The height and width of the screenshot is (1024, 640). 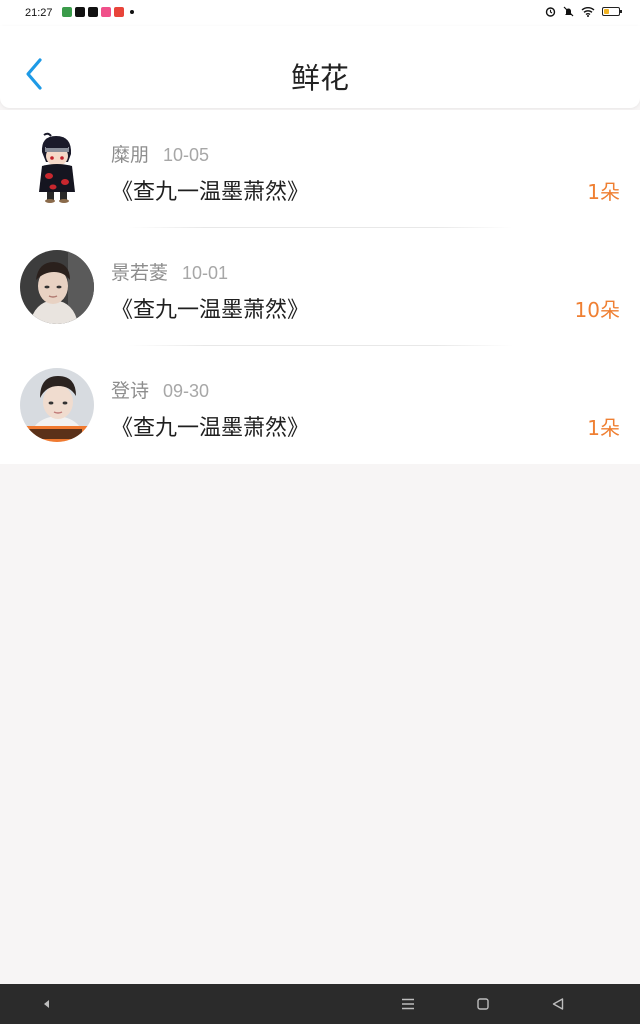 What do you see at coordinates (57, 169) in the screenshot?
I see `ninja-avatar` at bounding box center [57, 169].